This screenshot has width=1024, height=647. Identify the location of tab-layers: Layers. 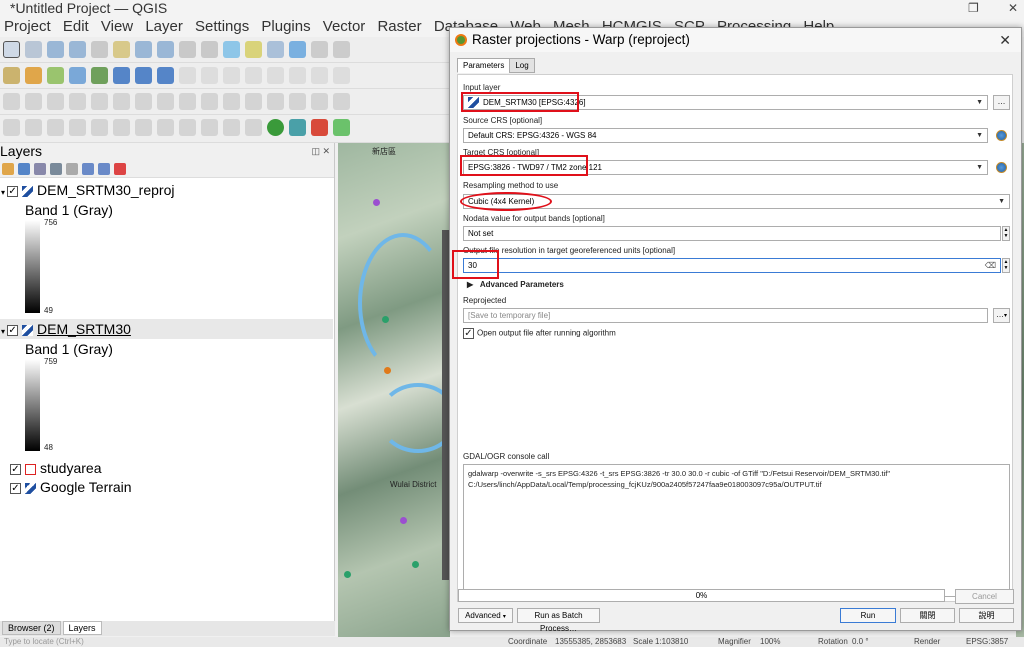
(82, 628).